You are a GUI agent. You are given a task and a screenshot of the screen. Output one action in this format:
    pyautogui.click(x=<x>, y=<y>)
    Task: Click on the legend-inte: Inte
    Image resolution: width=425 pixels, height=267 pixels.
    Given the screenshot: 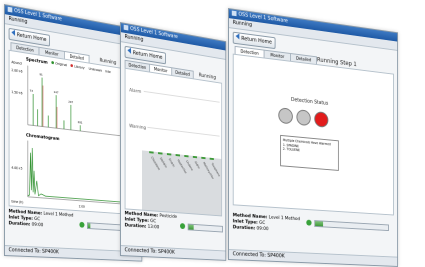 What is the action you would take?
    pyautogui.click(x=108, y=71)
    